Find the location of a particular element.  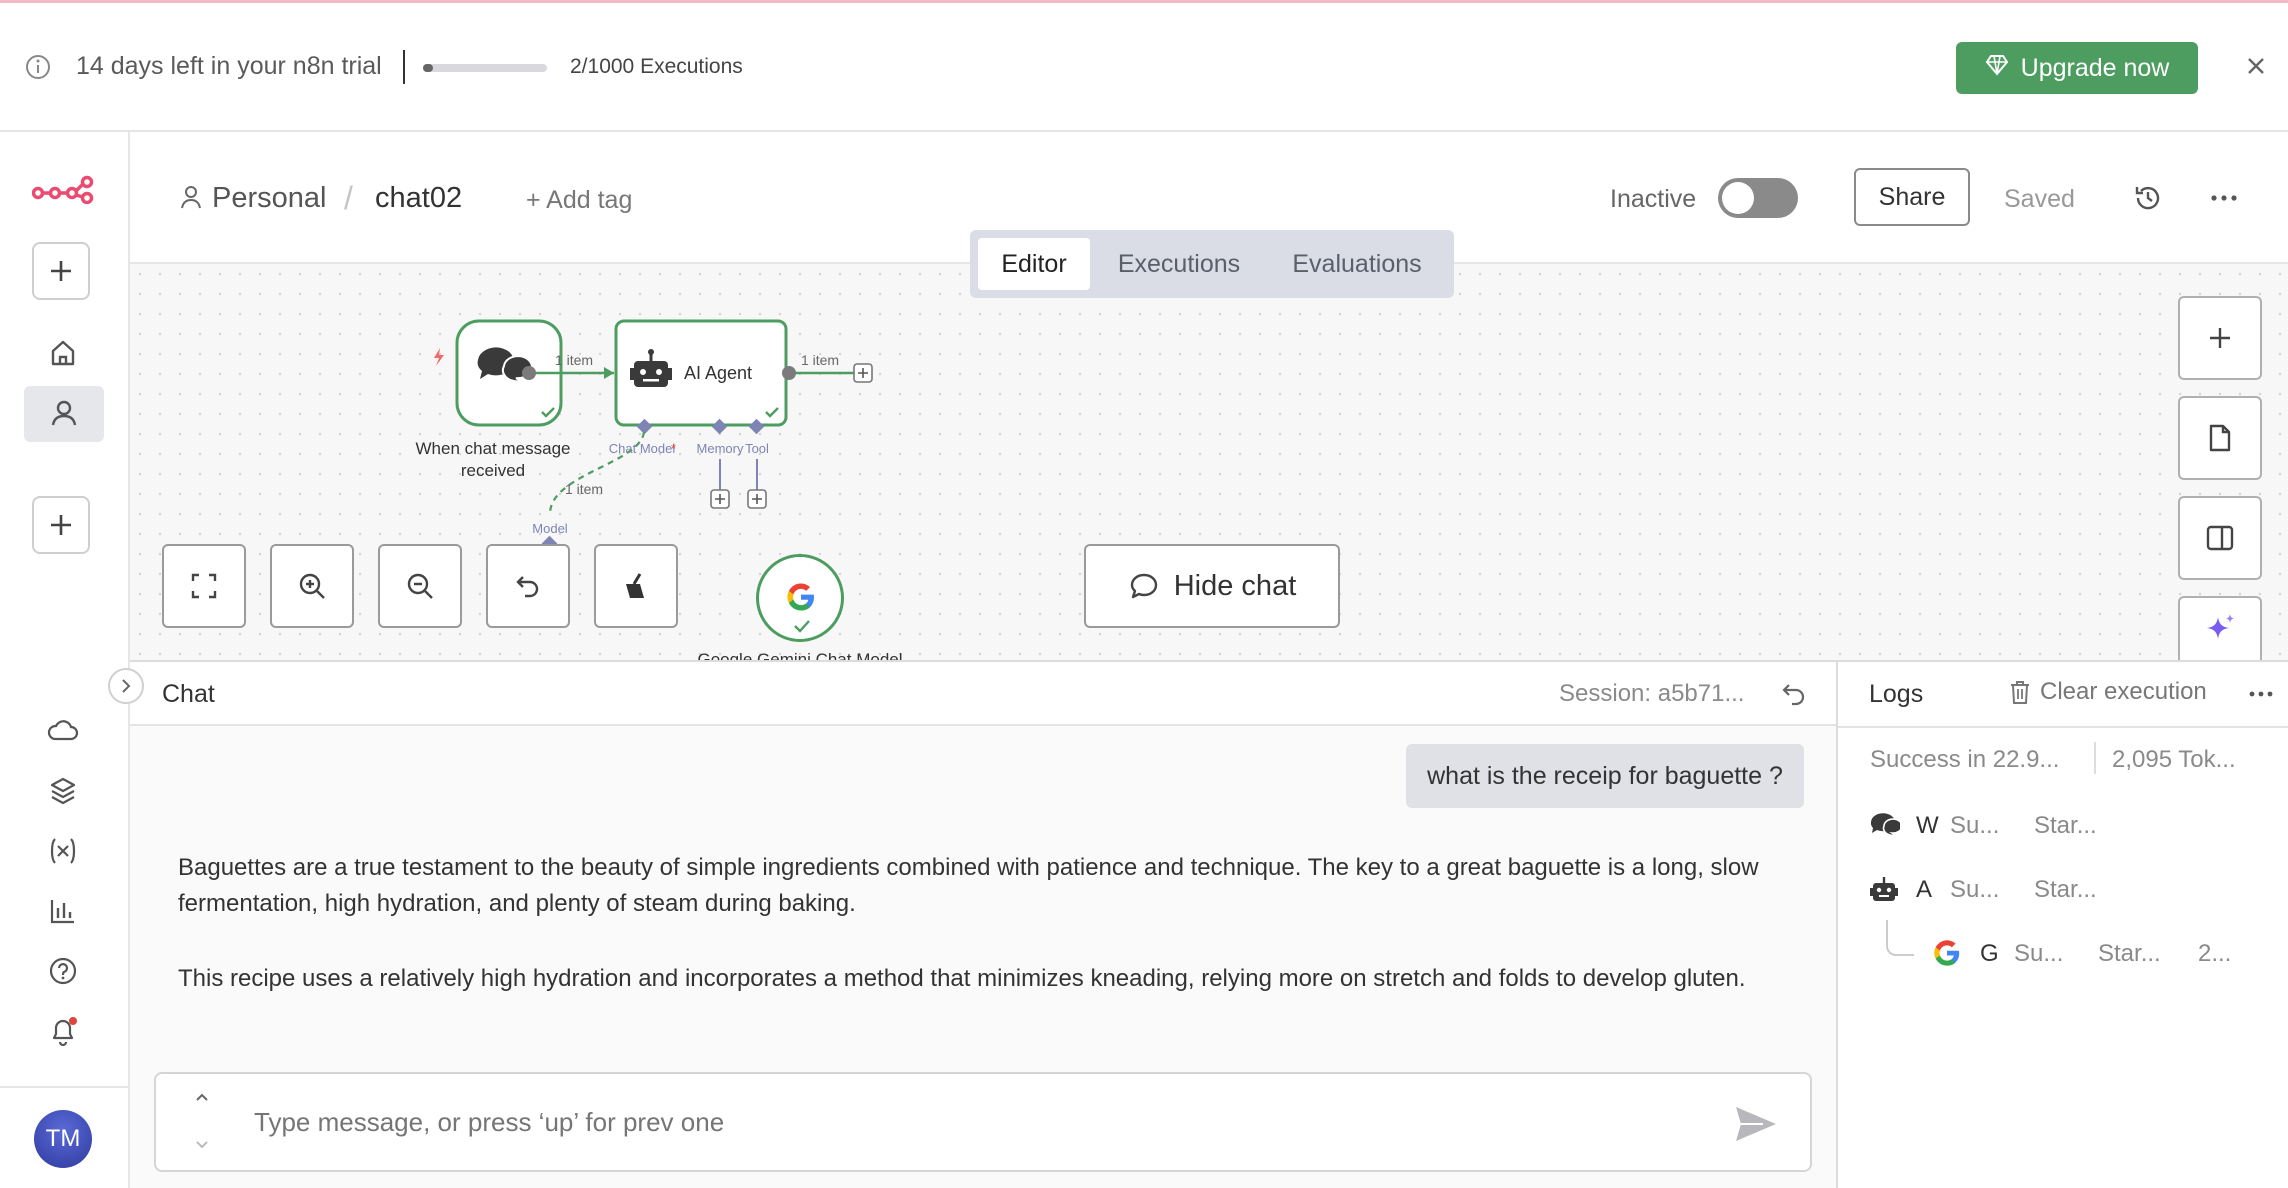

share-button: Share is located at coordinates (1912, 197).